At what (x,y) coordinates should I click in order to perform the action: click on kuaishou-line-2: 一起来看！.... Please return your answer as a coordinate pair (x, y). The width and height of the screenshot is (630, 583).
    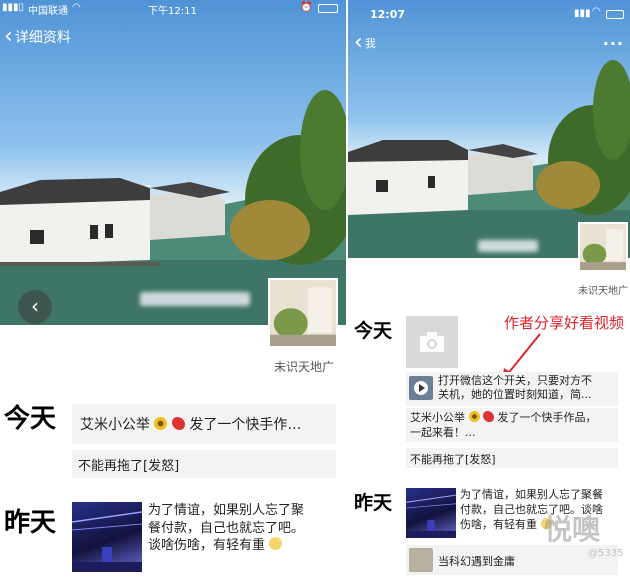
    Looking at the image, I should click on (443, 432).